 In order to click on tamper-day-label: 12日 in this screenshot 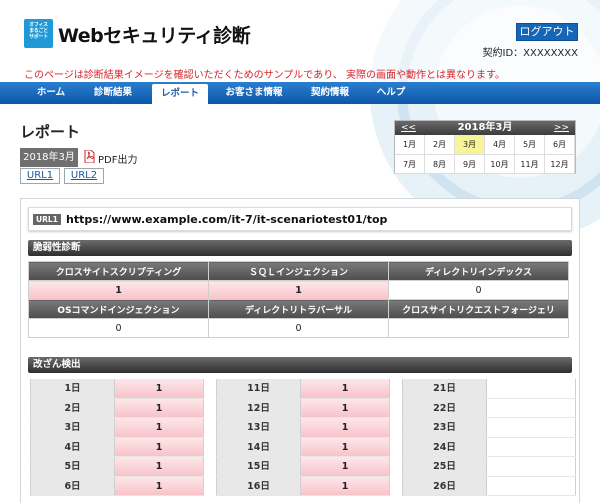, I will do `click(258, 407)`.